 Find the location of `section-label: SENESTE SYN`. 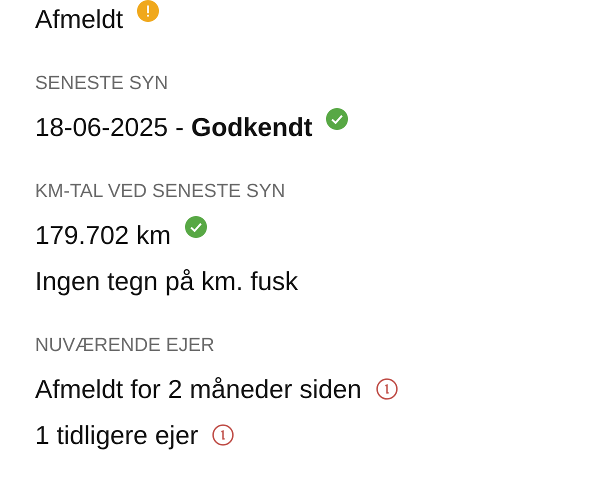

section-label: SENESTE SYN is located at coordinates (102, 84).